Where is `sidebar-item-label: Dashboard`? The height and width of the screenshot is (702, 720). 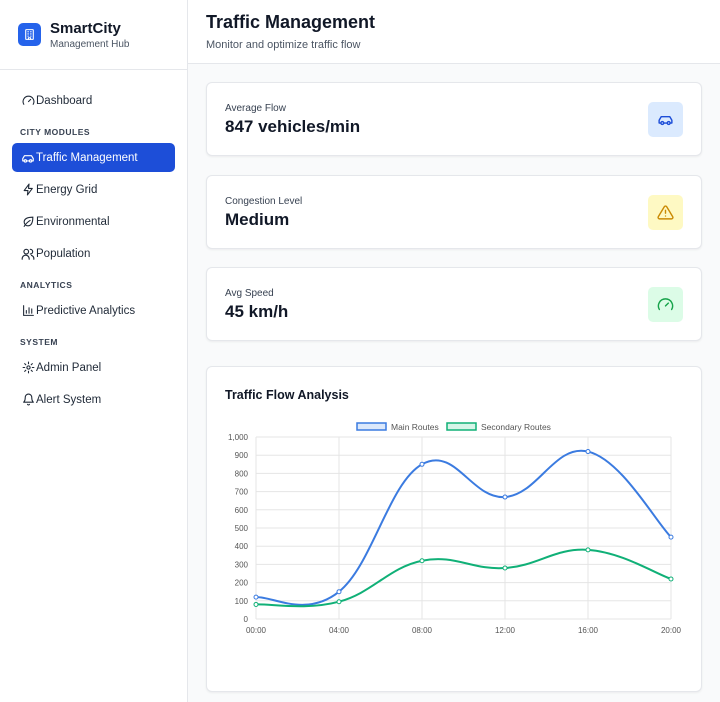 sidebar-item-label: Dashboard is located at coordinates (64, 100).